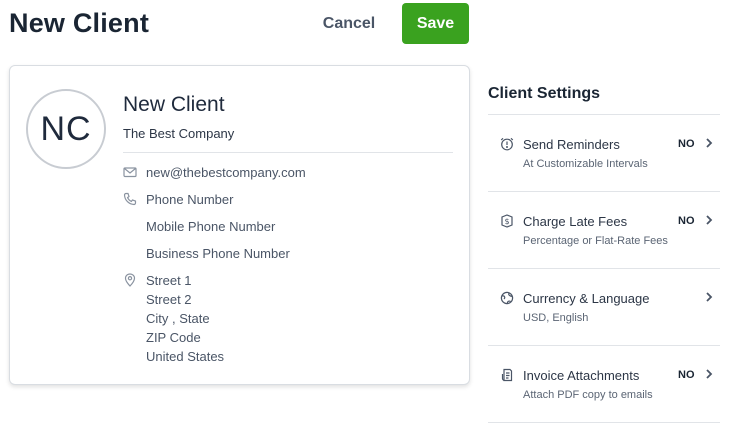  What do you see at coordinates (575, 221) in the screenshot?
I see `setting-label: Charge Late Fees` at bounding box center [575, 221].